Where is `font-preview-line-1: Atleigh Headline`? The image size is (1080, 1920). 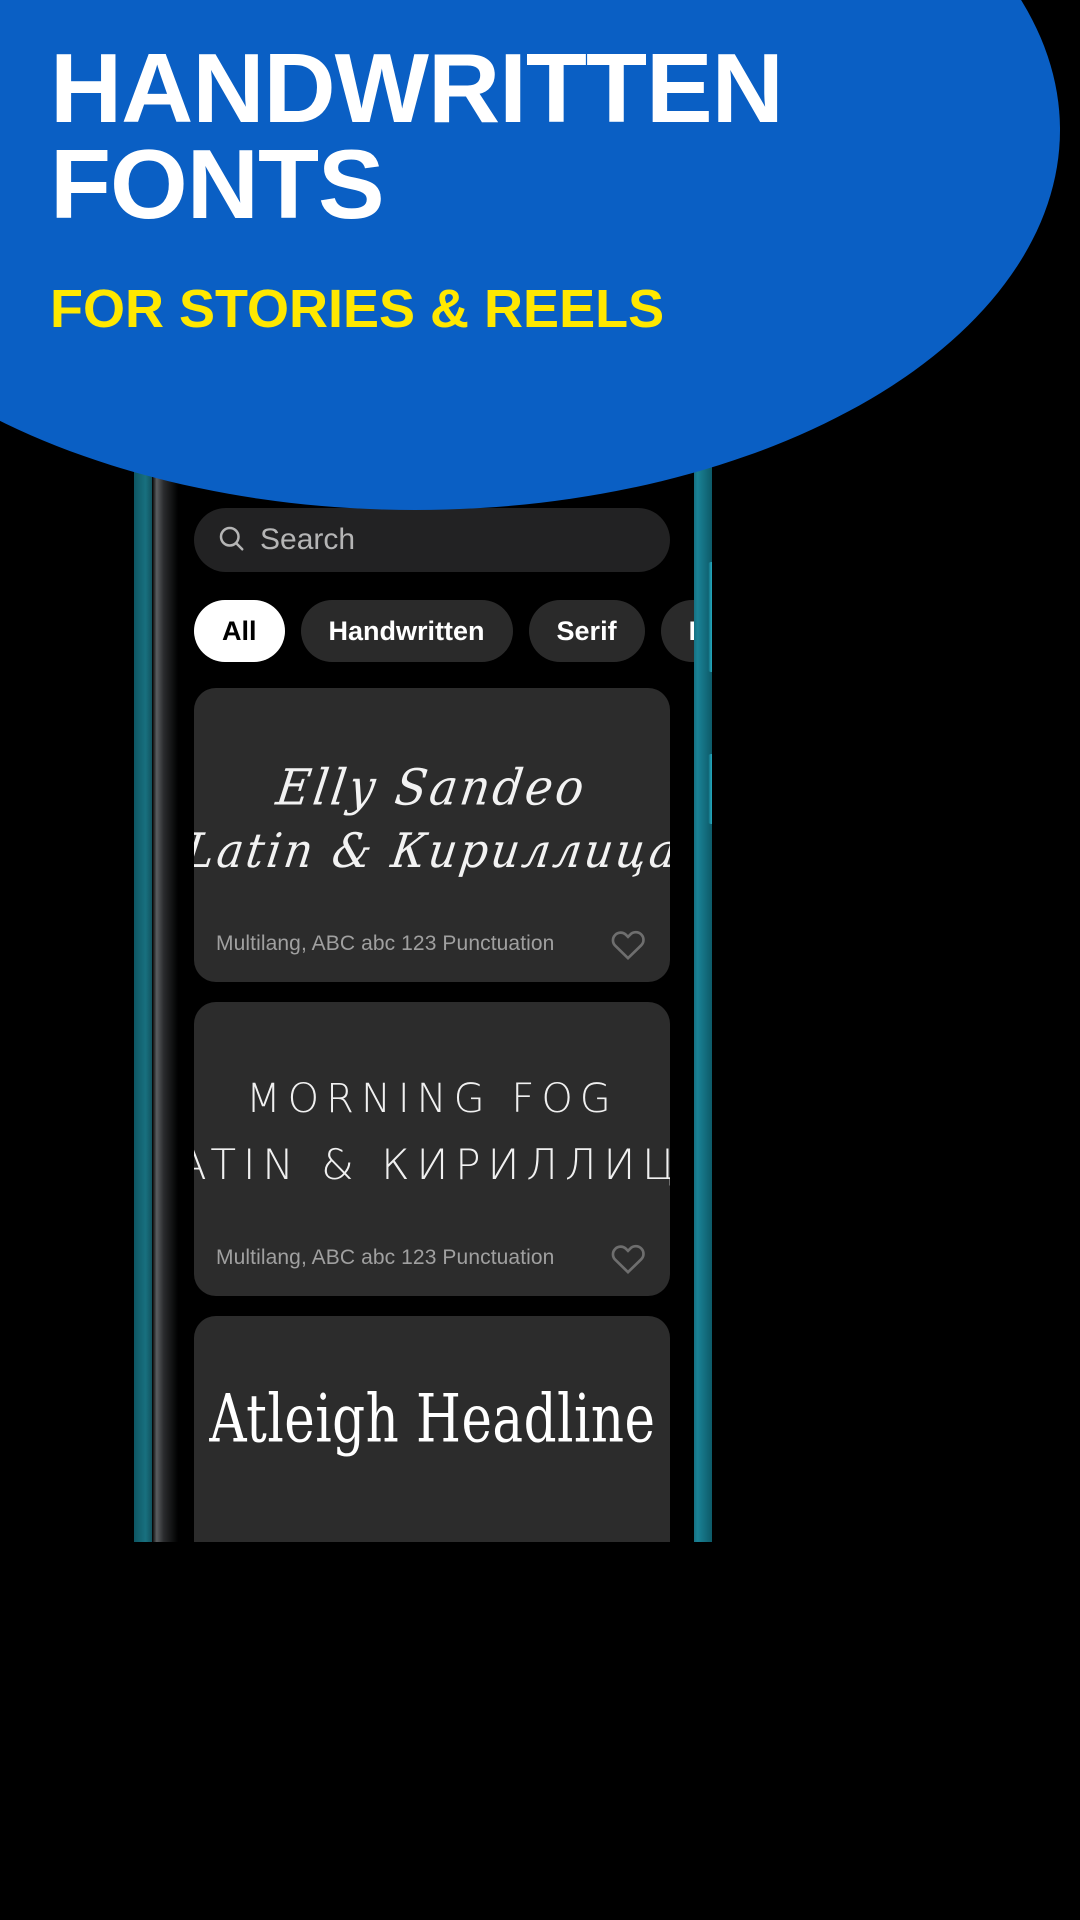 font-preview-line-1: Atleigh Headline is located at coordinates (432, 1419).